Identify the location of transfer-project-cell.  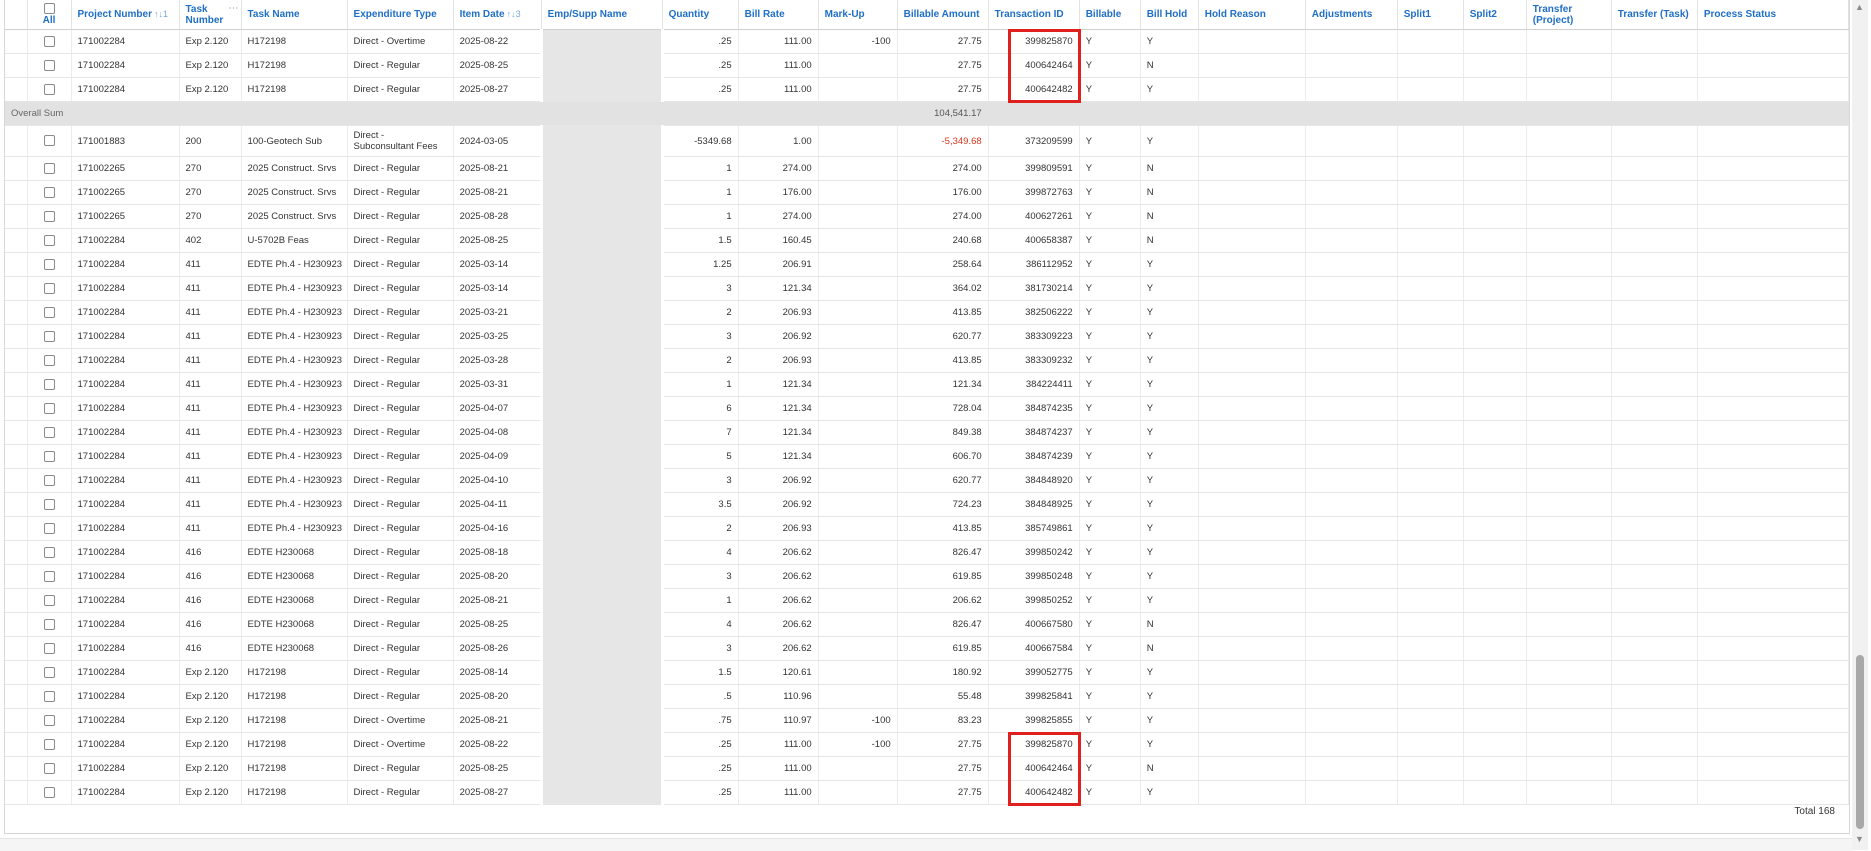
(1569, 432).